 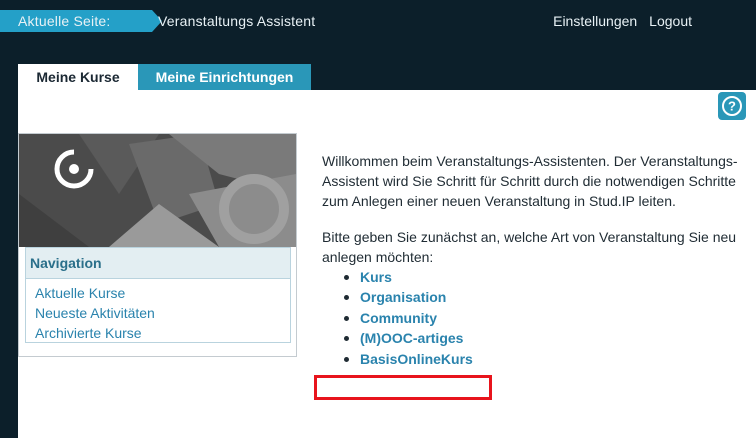 What do you see at coordinates (595, 21) in the screenshot?
I see `settings-link: Einstellungen` at bounding box center [595, 21].